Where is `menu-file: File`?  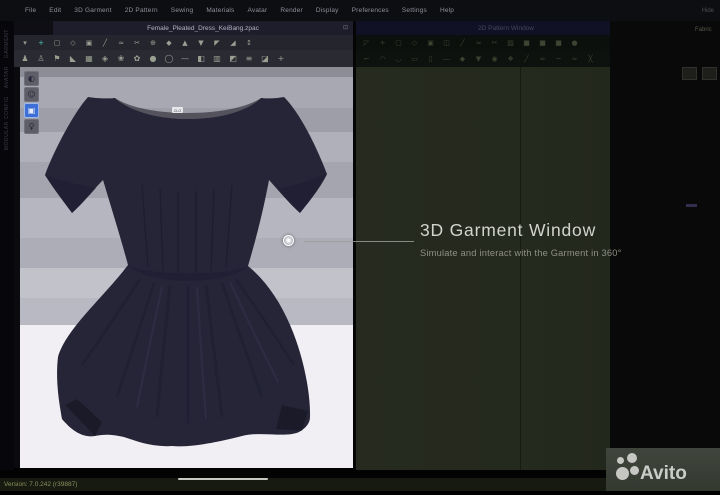 menu-file: File is located at coordinates (30, 10).